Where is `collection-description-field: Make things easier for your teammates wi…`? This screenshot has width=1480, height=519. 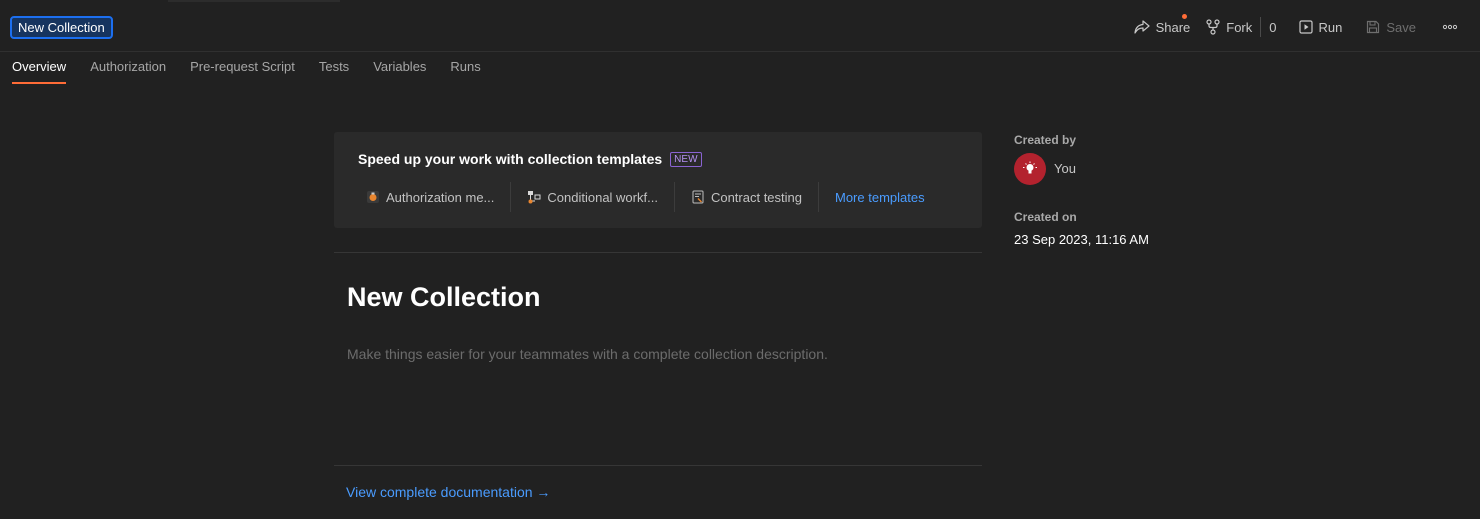
collection-description-field: Make things easier for your teammates wi… is located at coordinates (587, 354).